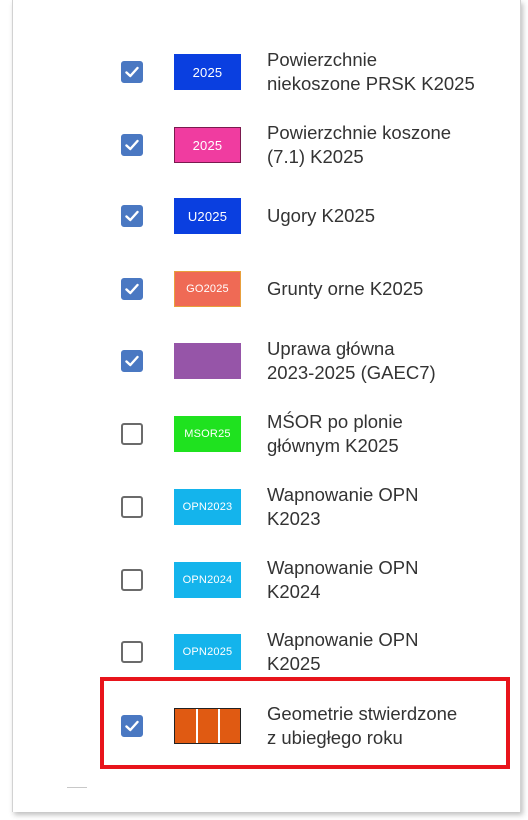 Image resolution: width=528 pixels, height=820 pixels. What do you see at coordinates (315, 156) in the screenshot?
I see `layer-label-line: (7.1) K2025` at bounding box center [315, 156].